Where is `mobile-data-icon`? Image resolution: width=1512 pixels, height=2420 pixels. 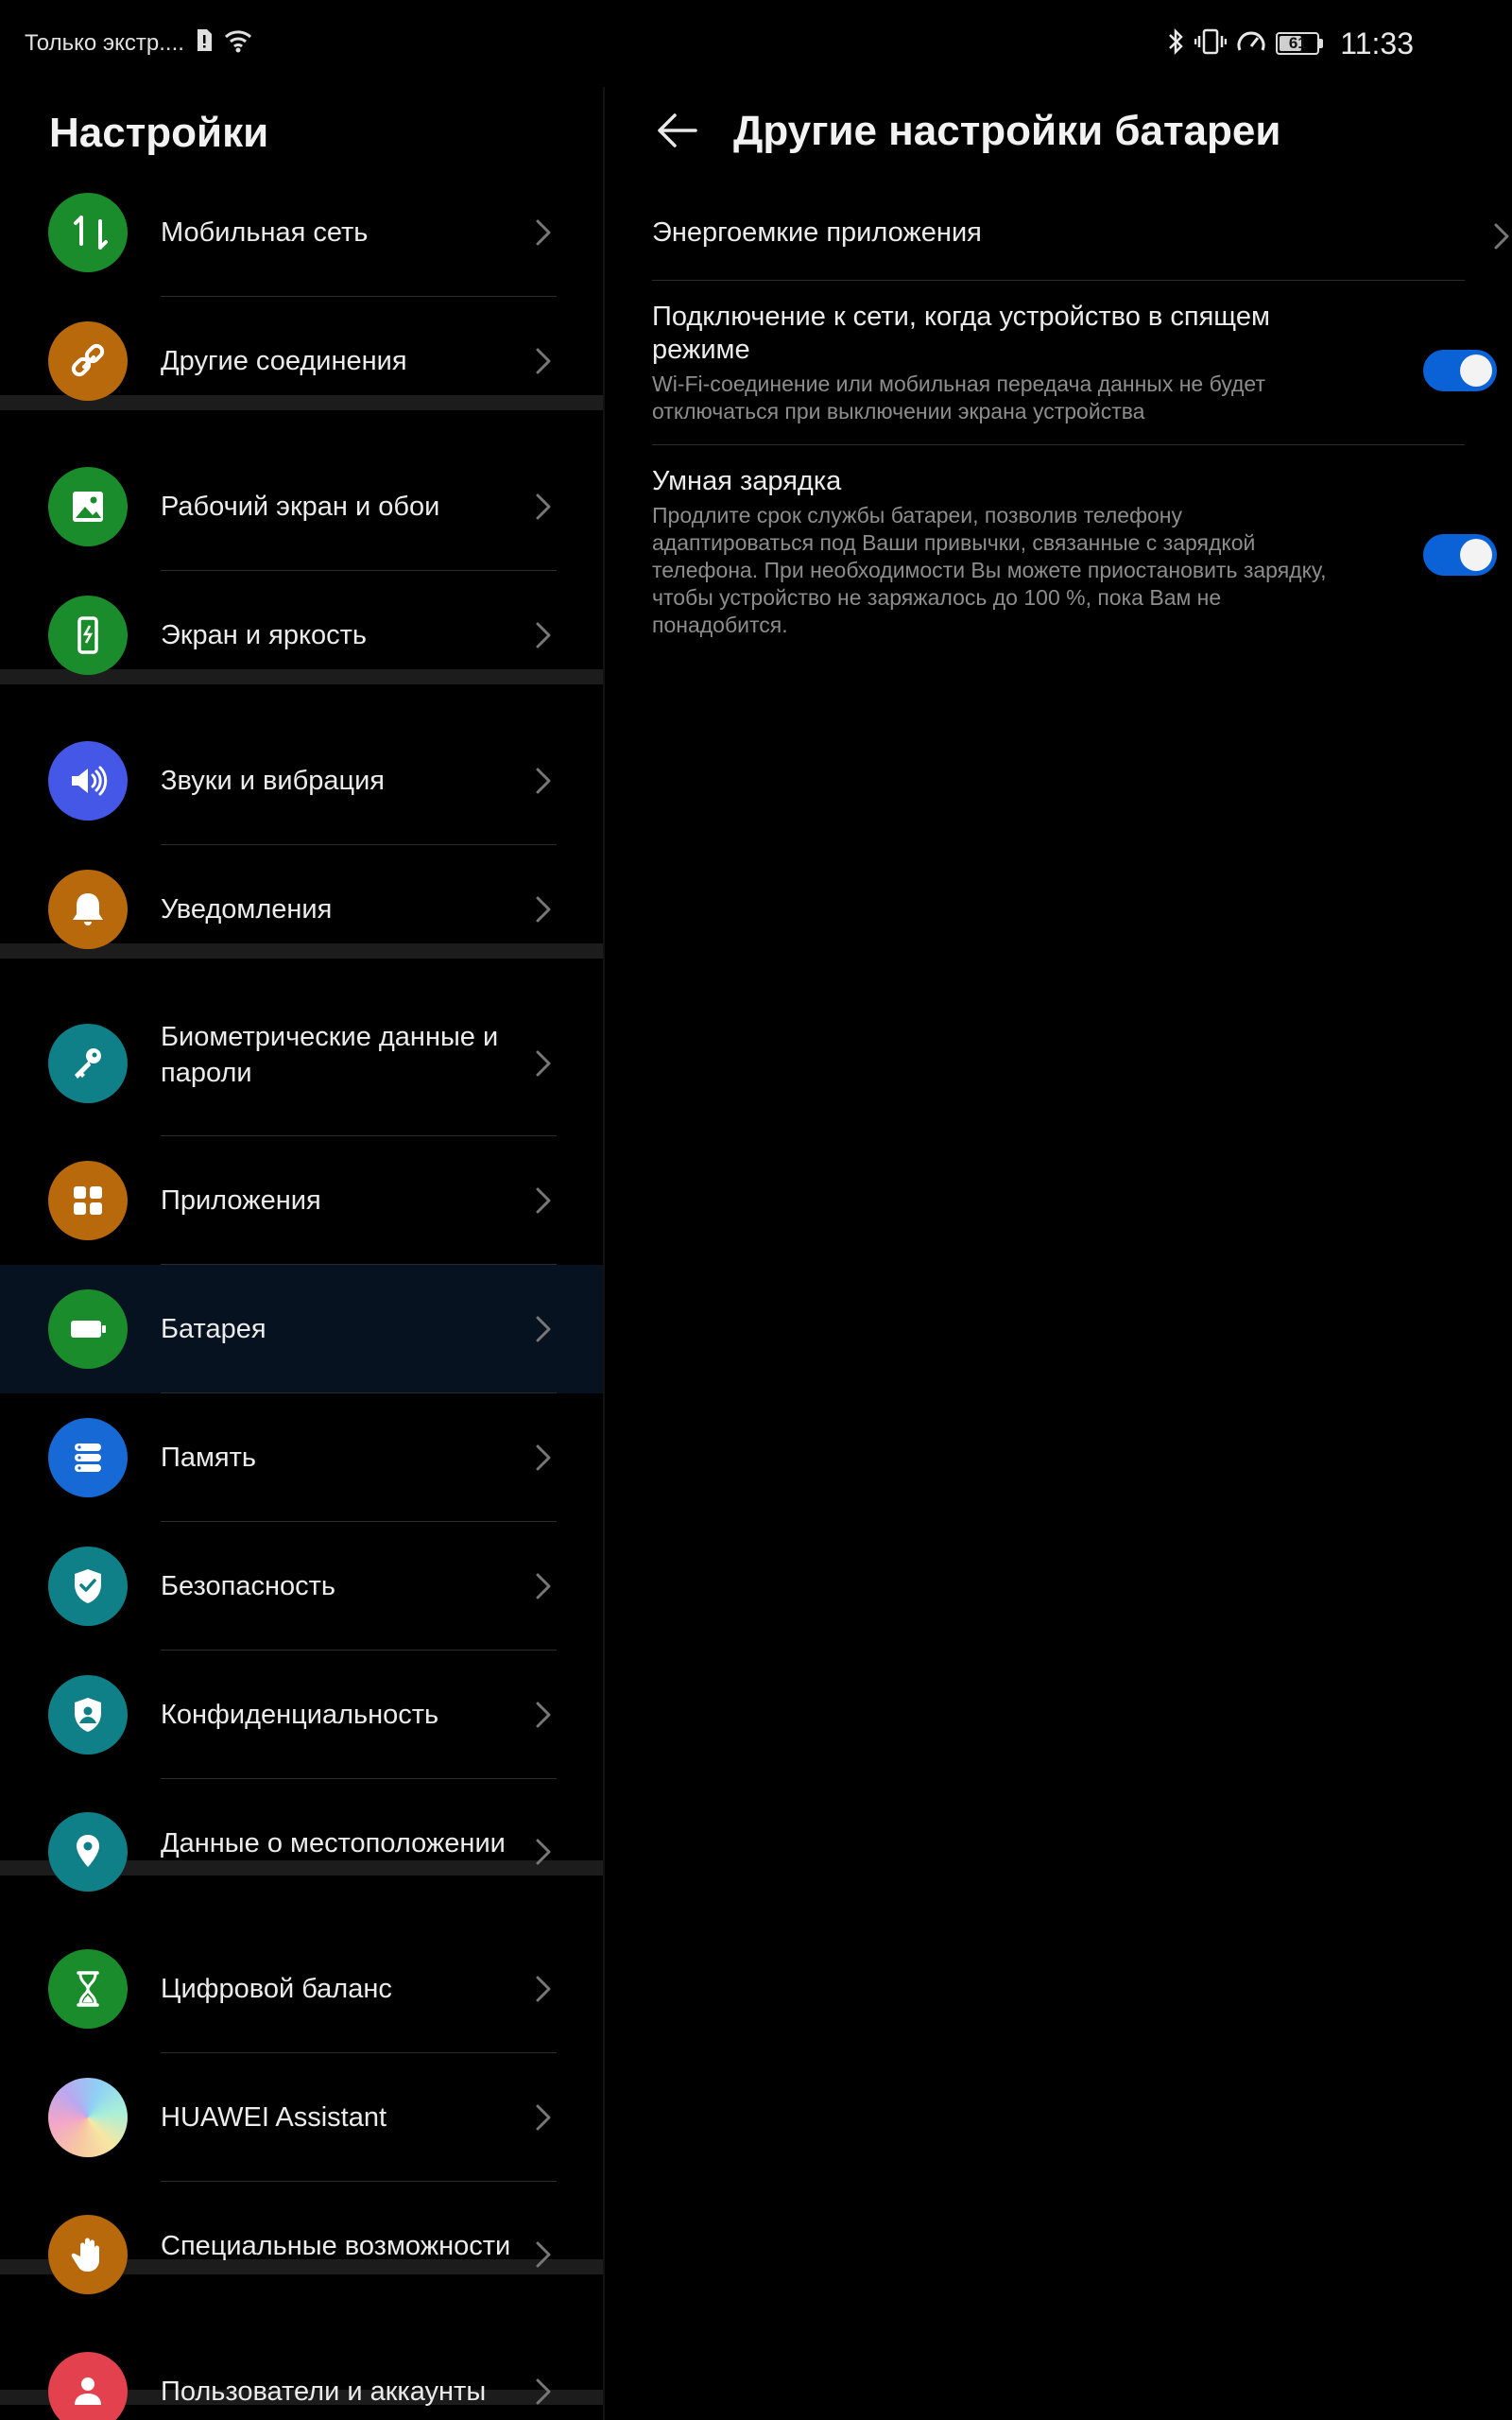
mobile-data-icon is located at coordinates (88, 233).